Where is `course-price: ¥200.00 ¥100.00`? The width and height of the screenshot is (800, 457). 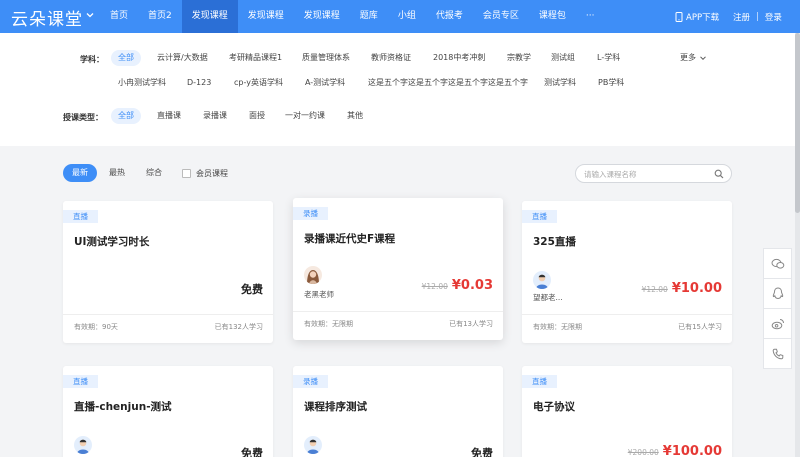
course-price: ¥200.00 ¥100.00 is located at coordinates (675, 450).